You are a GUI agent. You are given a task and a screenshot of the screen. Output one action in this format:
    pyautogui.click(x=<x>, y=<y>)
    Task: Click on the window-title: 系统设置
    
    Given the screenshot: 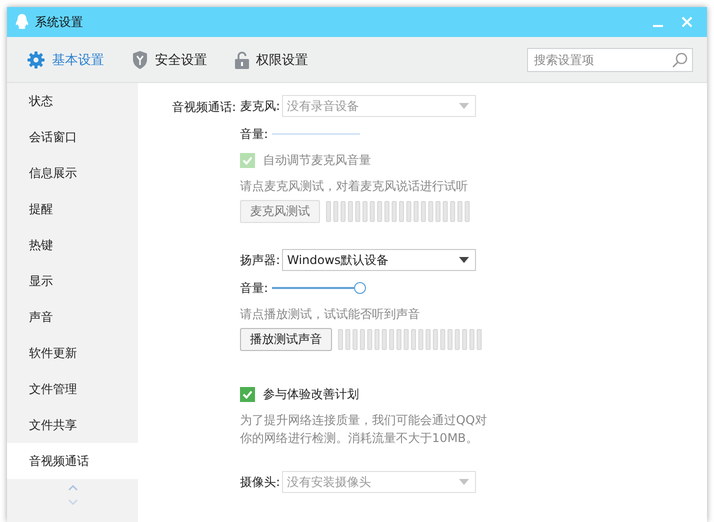 What is the action you would take?
    pyautogui.click(x=59, y=22)
    